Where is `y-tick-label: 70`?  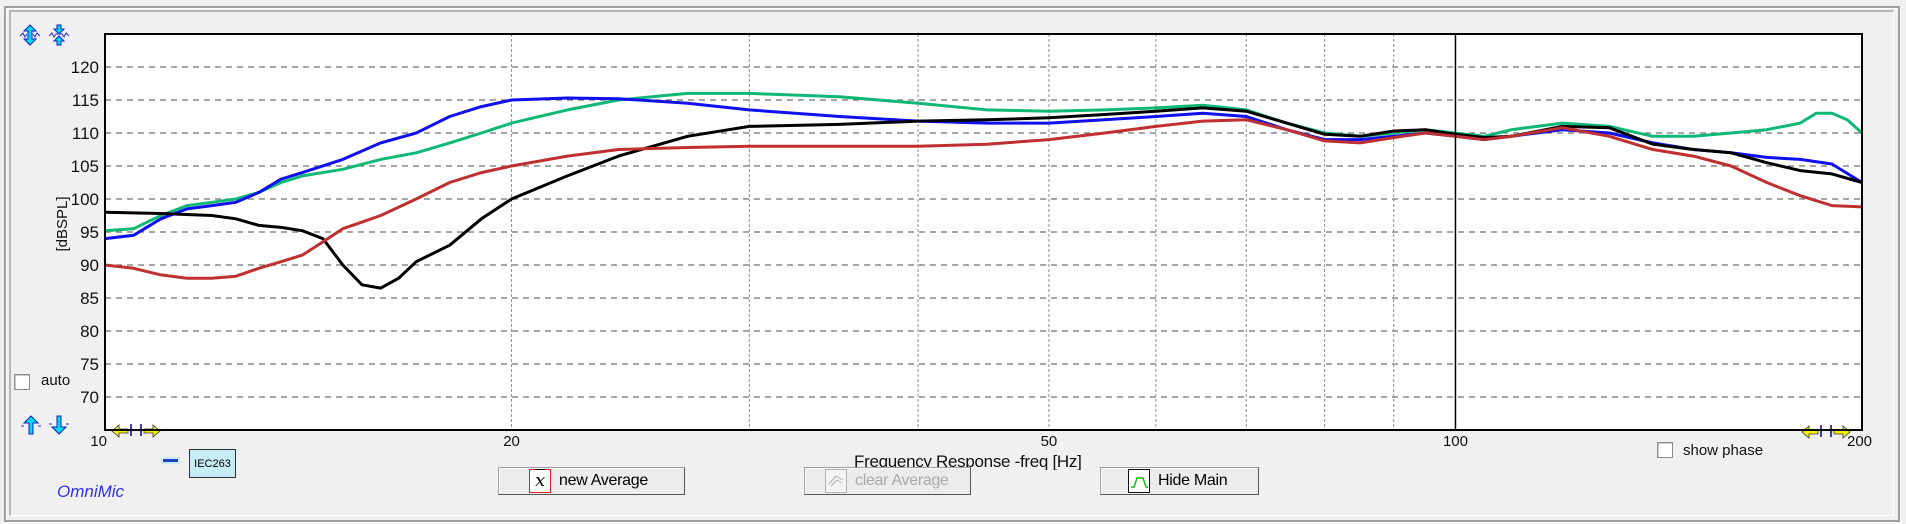
y-tick-label: 70 is located at coordinates (89, 397).